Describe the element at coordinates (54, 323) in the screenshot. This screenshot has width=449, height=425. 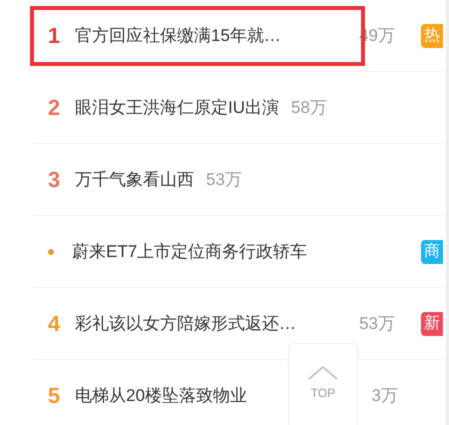
I see `rank-number: 4` at that location.